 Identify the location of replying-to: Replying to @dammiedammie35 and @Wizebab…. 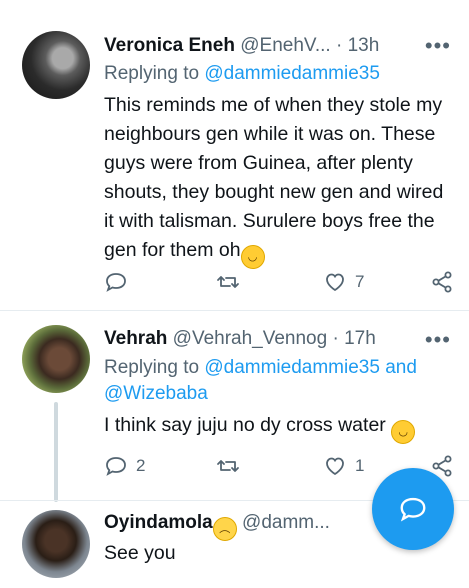
(279, 381).